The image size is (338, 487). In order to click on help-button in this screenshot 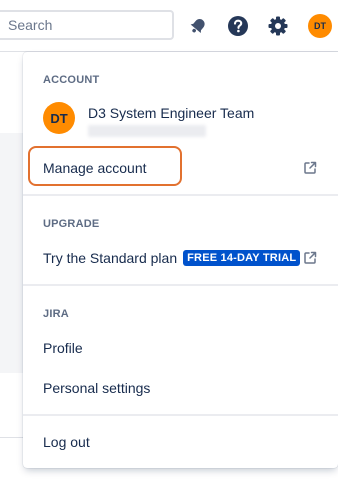, I will do `click(238, 26)`.